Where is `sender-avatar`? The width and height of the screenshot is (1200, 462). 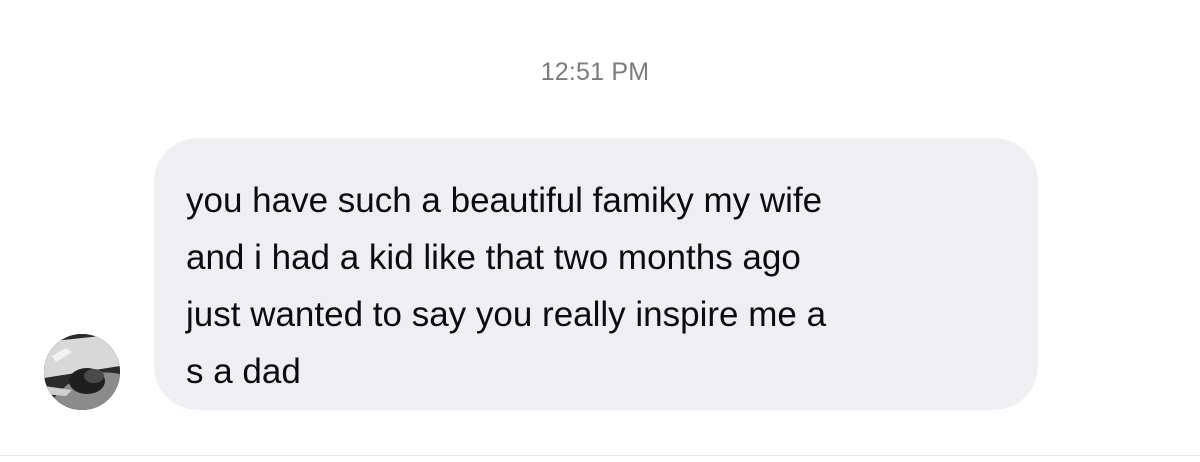 sender-avatar is located at coordinates (82, 372).